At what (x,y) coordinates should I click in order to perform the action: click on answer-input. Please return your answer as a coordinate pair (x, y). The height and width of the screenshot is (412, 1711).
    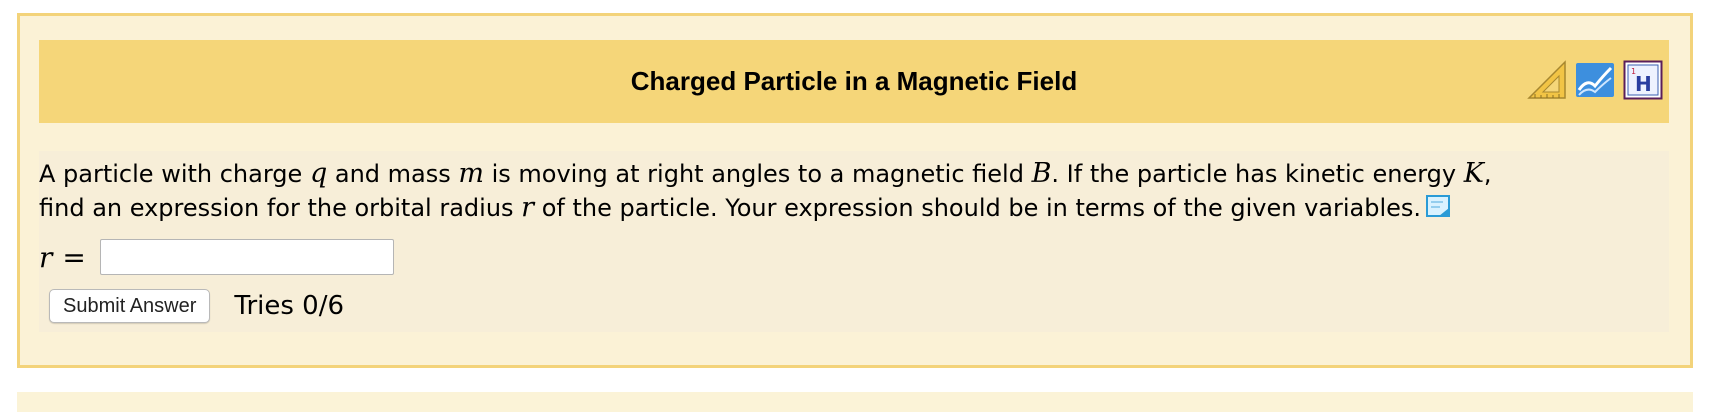
    Looking at the image, I should click on (246, 257).